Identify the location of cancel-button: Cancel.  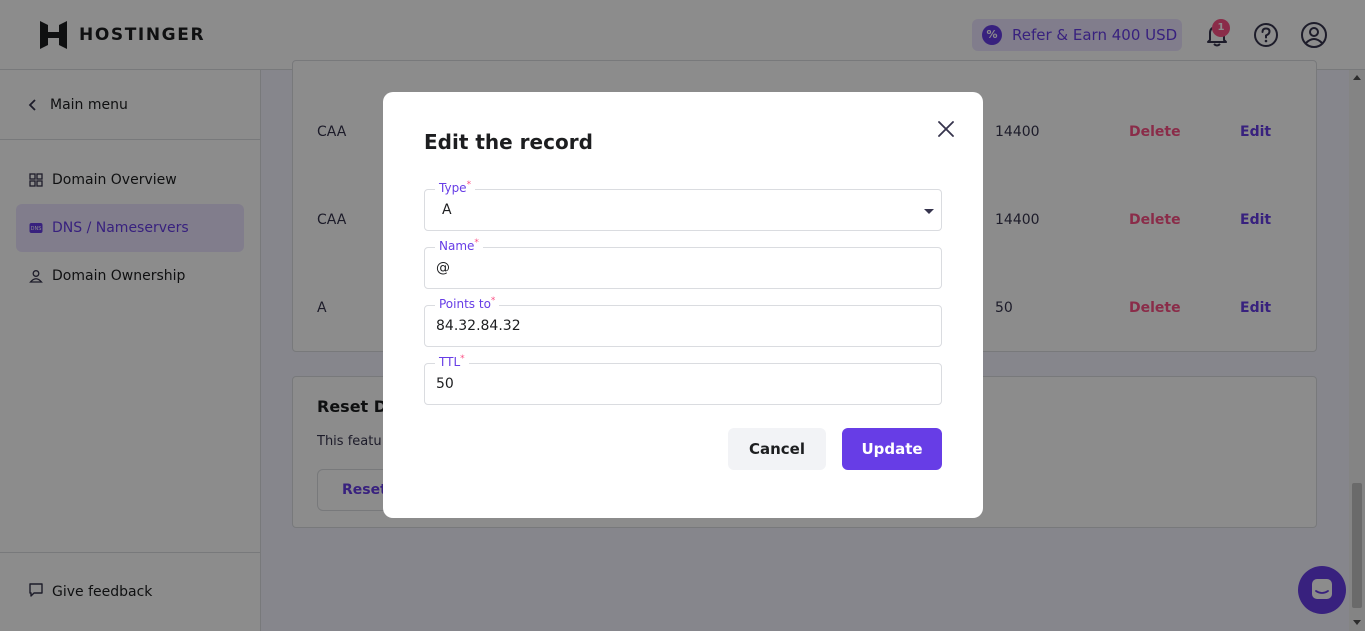
(777, 449).